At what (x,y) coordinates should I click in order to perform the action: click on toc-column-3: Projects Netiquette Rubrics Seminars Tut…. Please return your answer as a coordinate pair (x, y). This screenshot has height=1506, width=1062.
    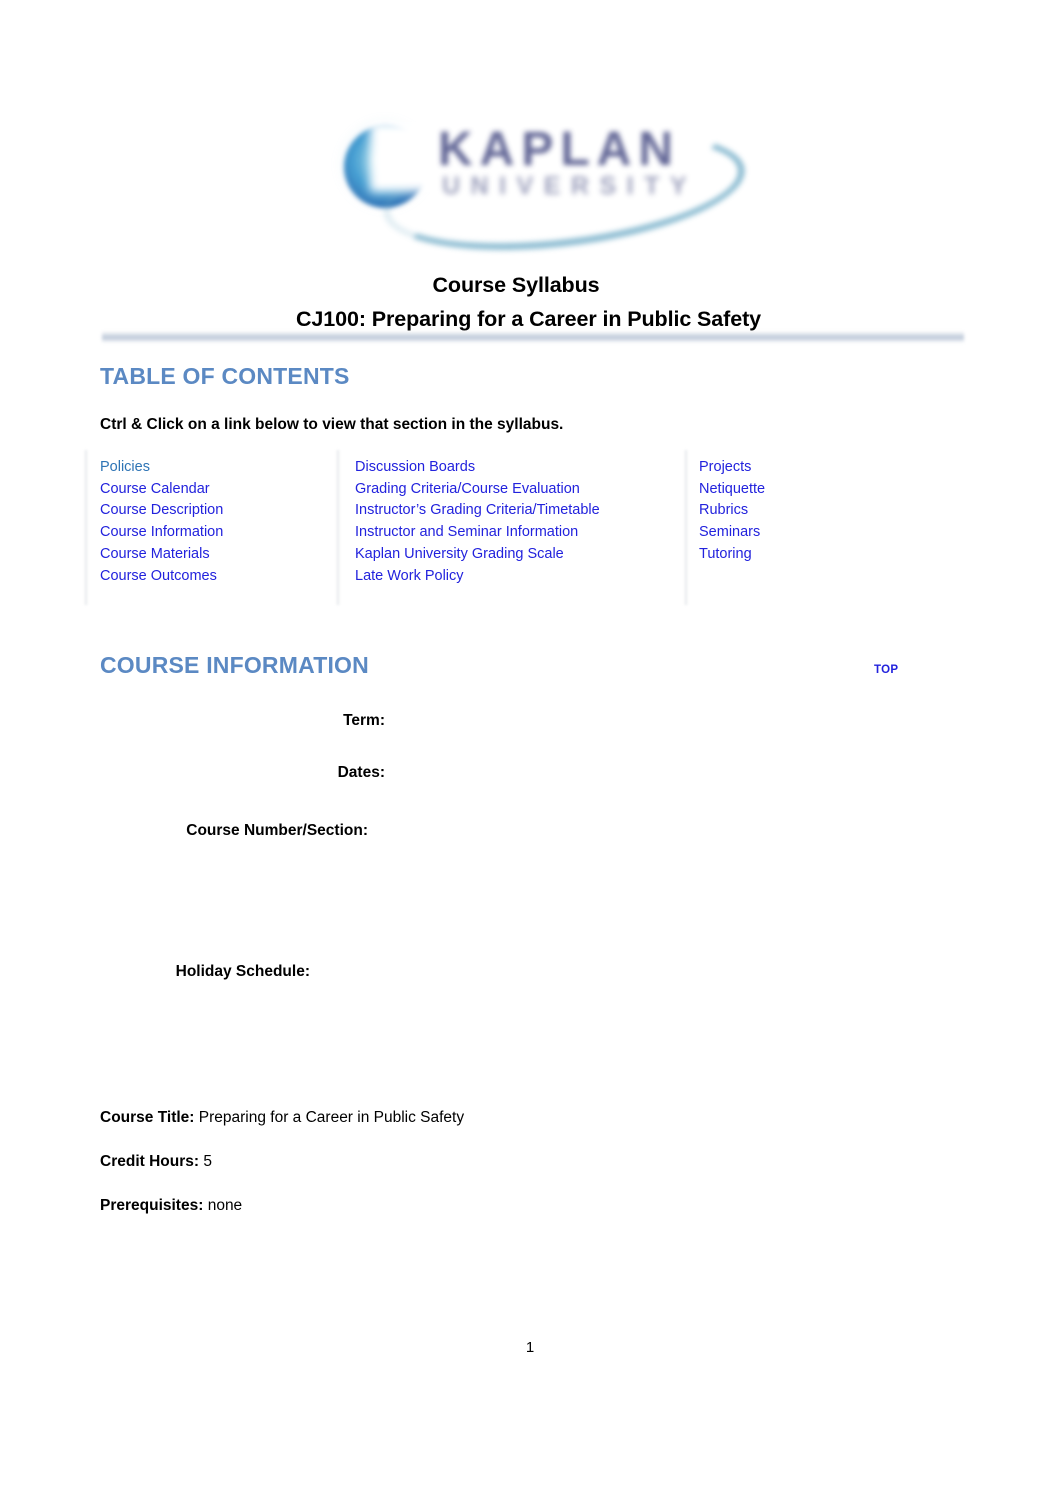
    Looking at the image, I should click on (732, 511).